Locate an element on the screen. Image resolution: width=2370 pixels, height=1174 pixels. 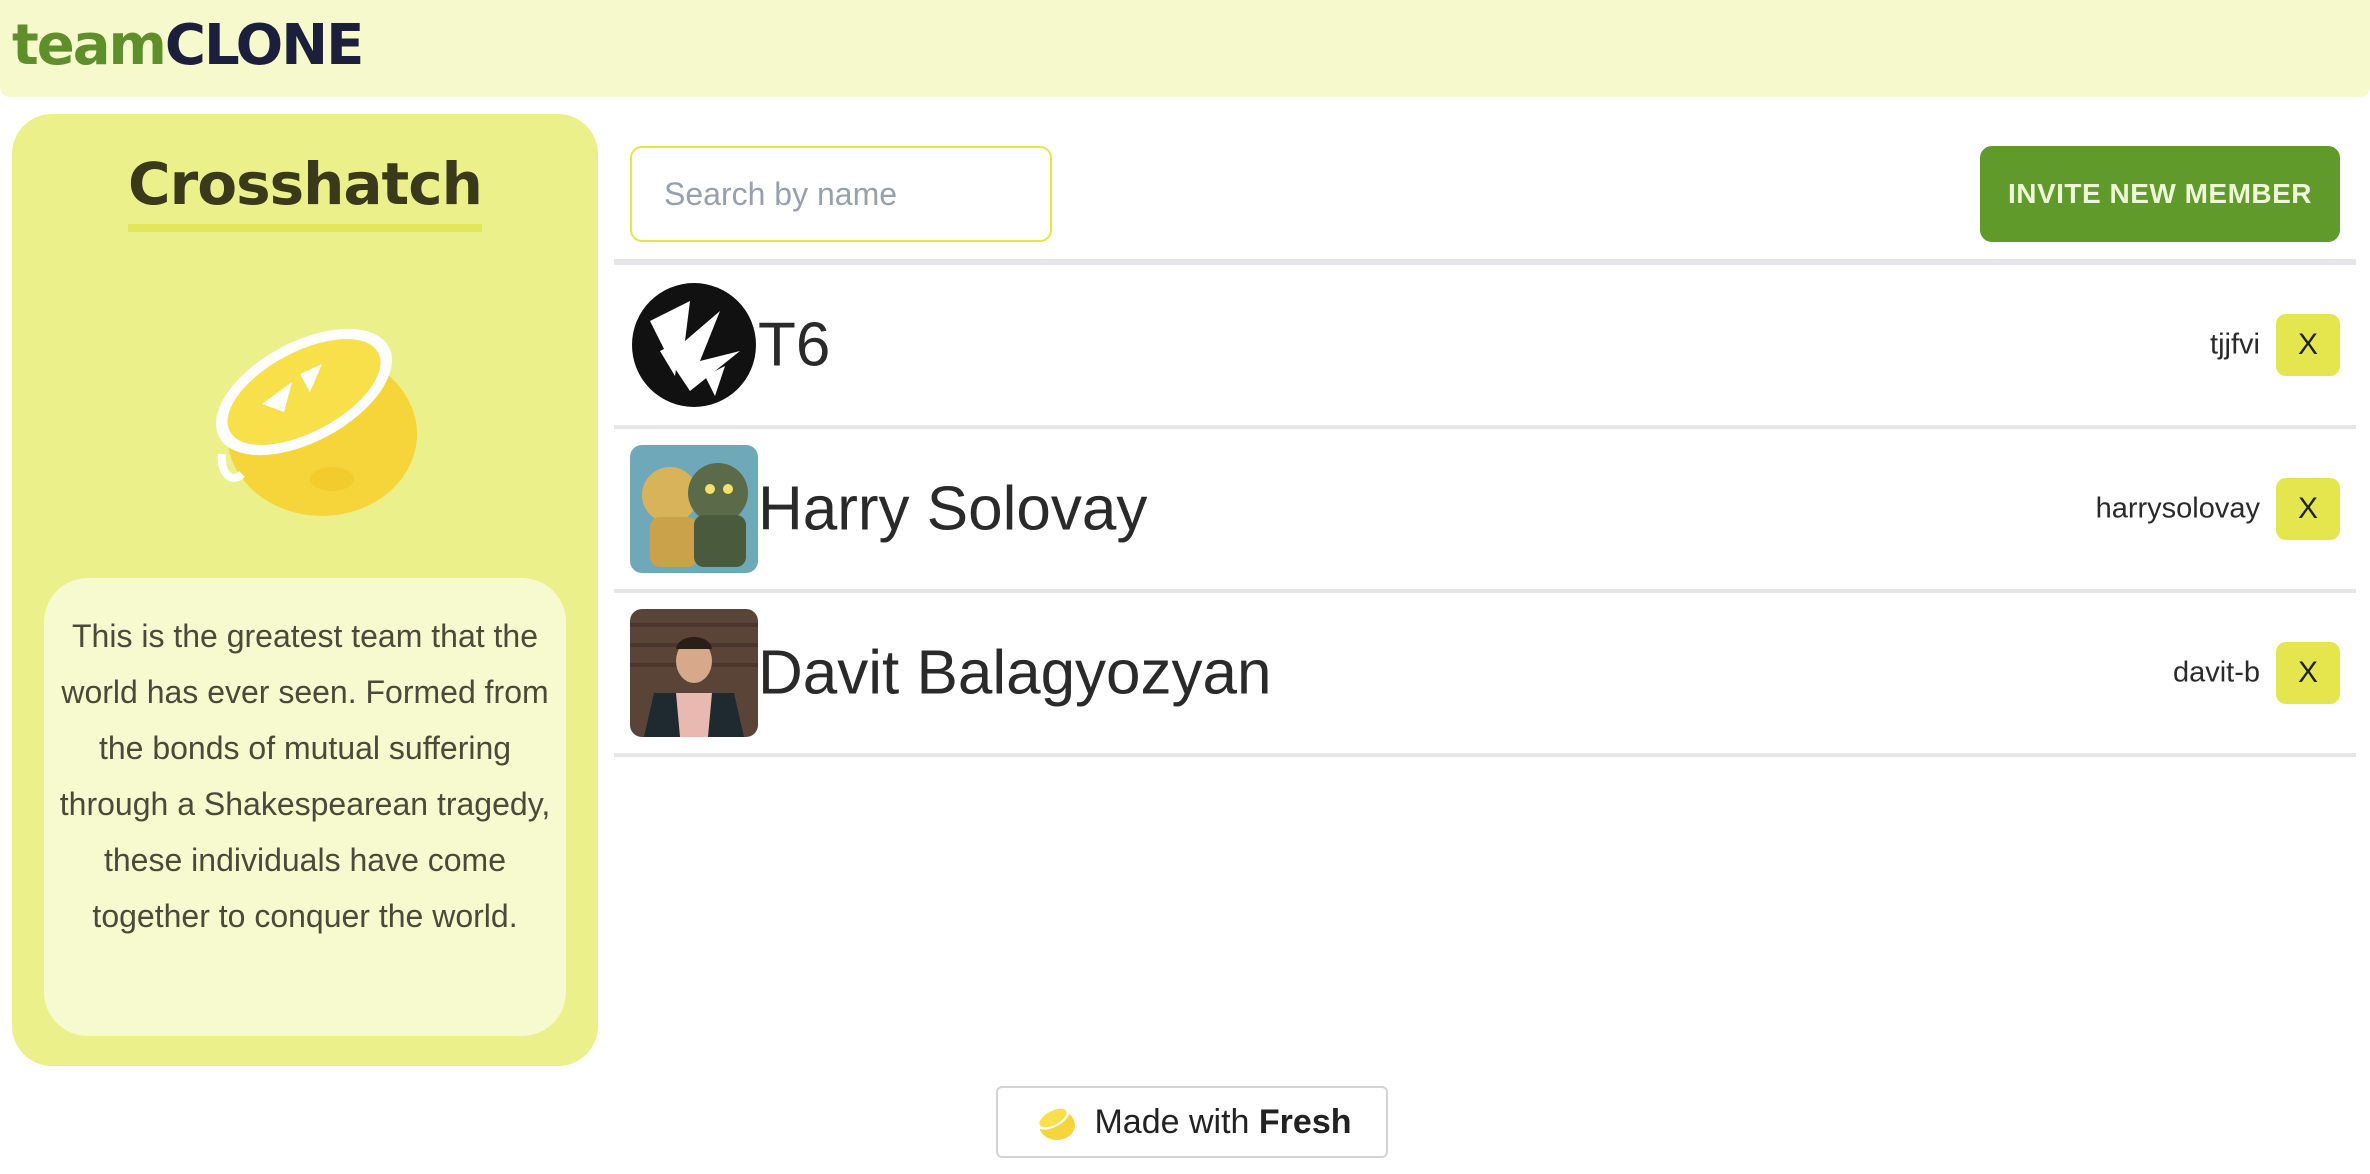
top-bar: teamCLONE is located at coordinates (1185, 48).